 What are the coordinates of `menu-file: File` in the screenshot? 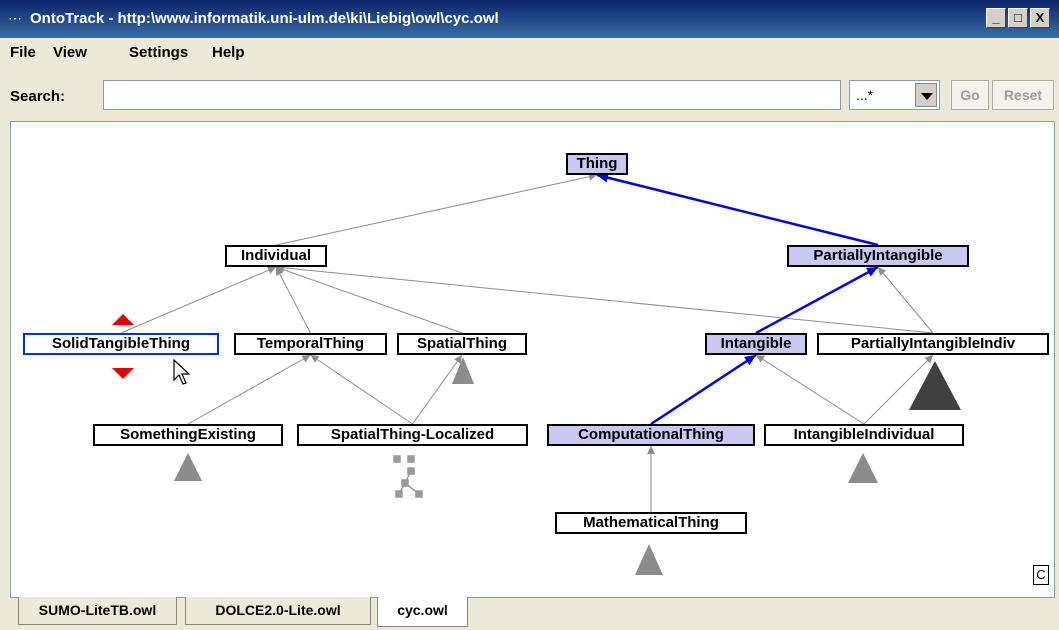 It's located at (23, 52).